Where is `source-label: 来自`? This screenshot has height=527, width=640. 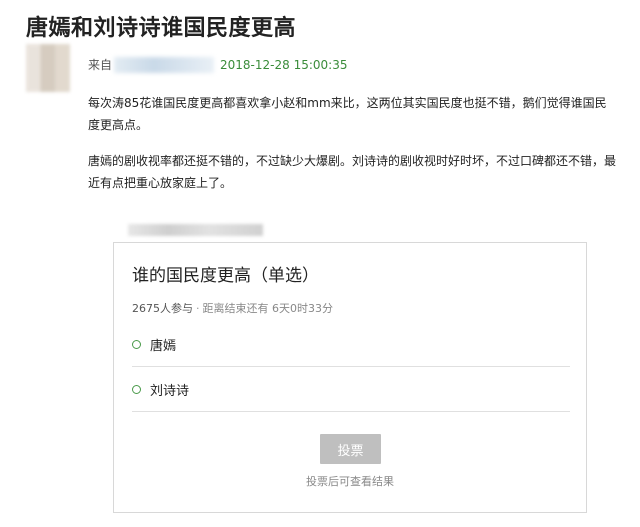 source-label: 来自 is located at coordinates (100, 65).